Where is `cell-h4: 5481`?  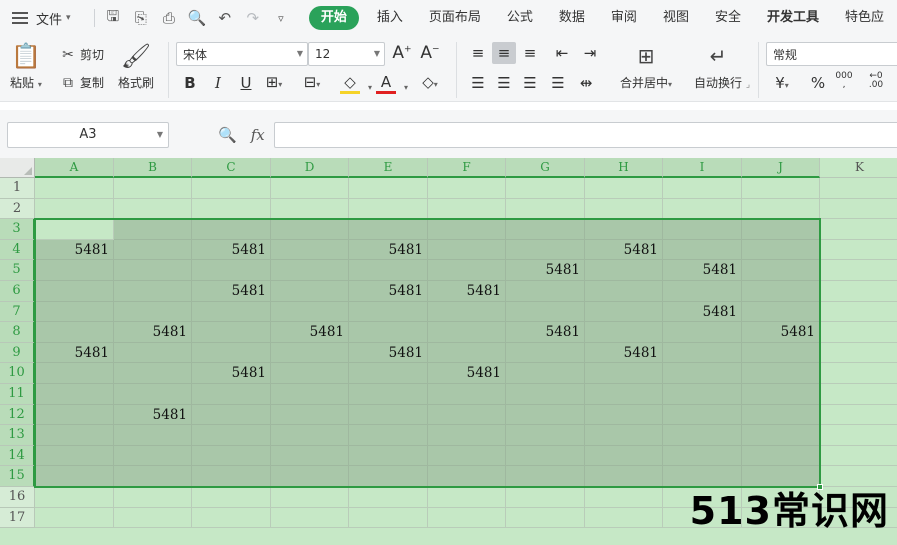 cell-h4: 5481 is located at coordinates (624, 250).